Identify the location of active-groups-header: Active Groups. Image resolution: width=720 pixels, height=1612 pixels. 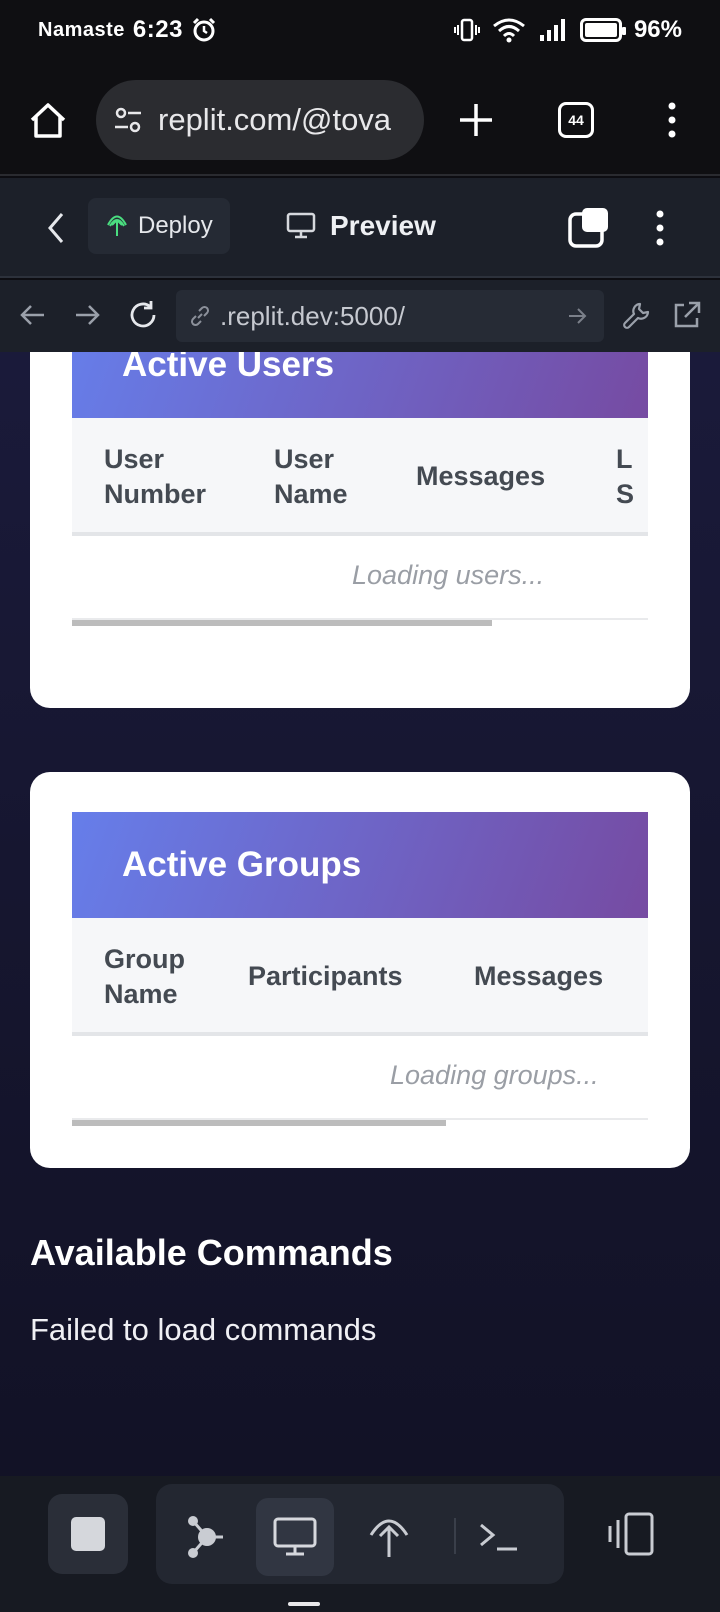
(360, 865).